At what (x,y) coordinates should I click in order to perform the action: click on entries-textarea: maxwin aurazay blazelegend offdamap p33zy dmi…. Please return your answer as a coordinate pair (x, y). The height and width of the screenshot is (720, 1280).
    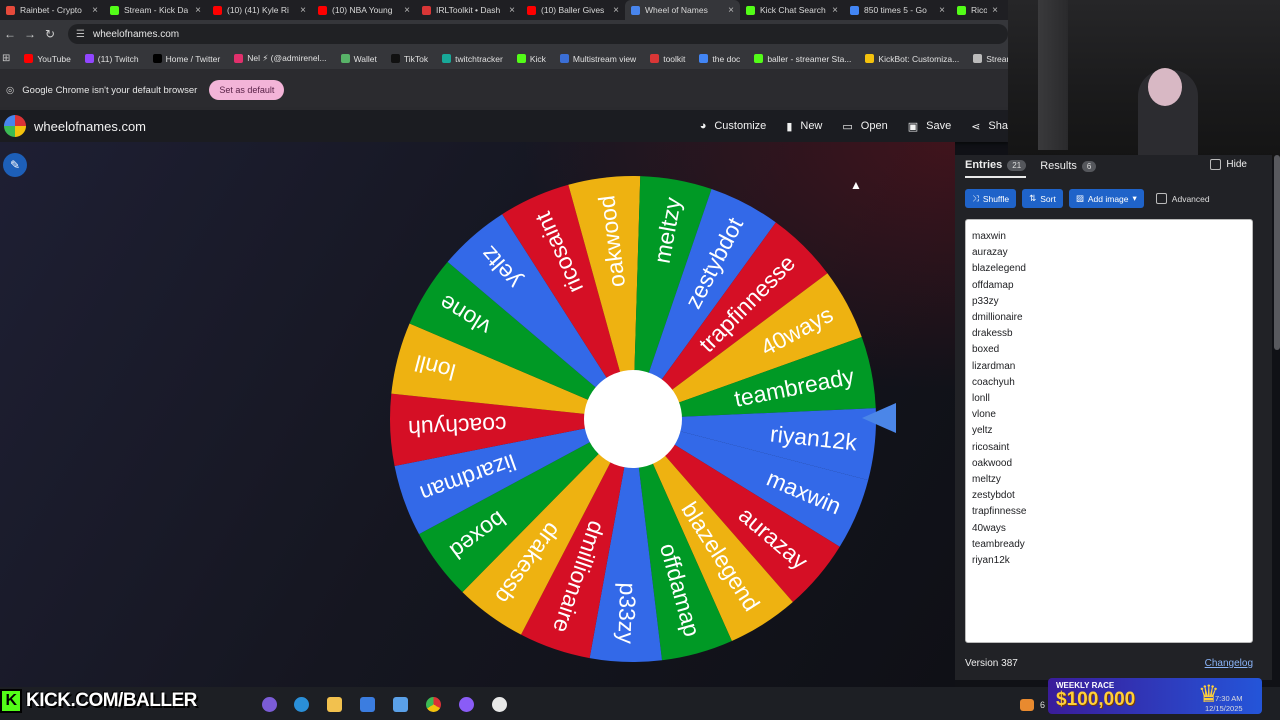
    Looking at the image, I should click on (1109, 431).